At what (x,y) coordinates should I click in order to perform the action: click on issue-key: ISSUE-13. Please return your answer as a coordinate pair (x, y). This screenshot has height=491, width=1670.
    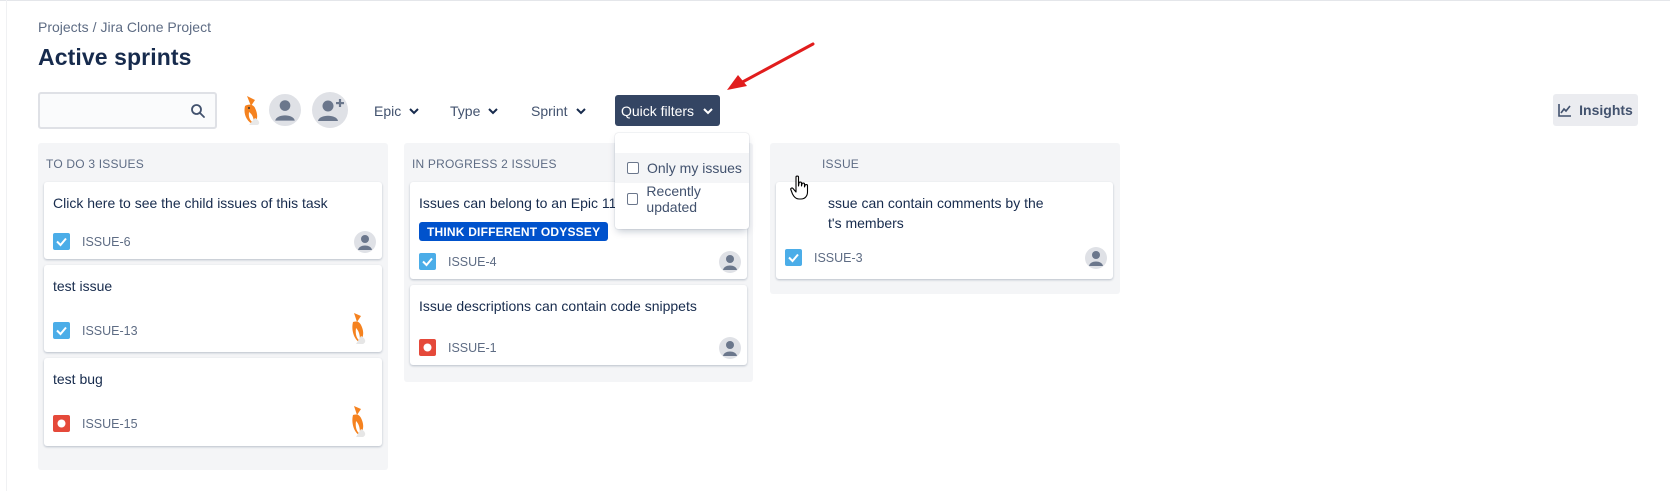
    Looking at the image, I should click on (110, 331).